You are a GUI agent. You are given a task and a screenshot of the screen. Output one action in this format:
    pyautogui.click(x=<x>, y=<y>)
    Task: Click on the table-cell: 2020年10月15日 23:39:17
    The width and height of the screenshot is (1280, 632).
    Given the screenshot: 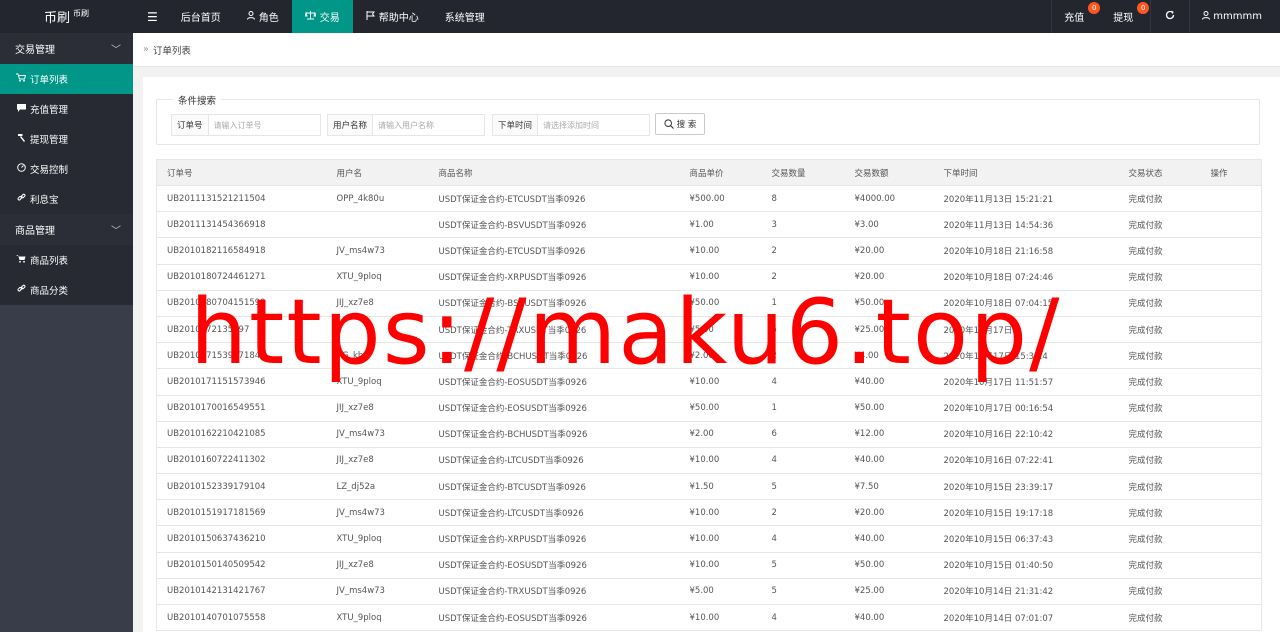 What is the action you would take?
    pyautogui.click(x=1026, y=487)
    